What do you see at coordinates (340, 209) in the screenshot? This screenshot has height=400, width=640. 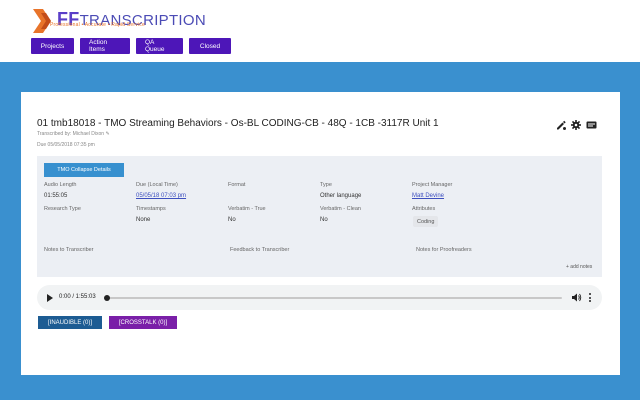 I see `verbatim-clean-label: Verbatim - Clean` at bounding box center [340, 209].